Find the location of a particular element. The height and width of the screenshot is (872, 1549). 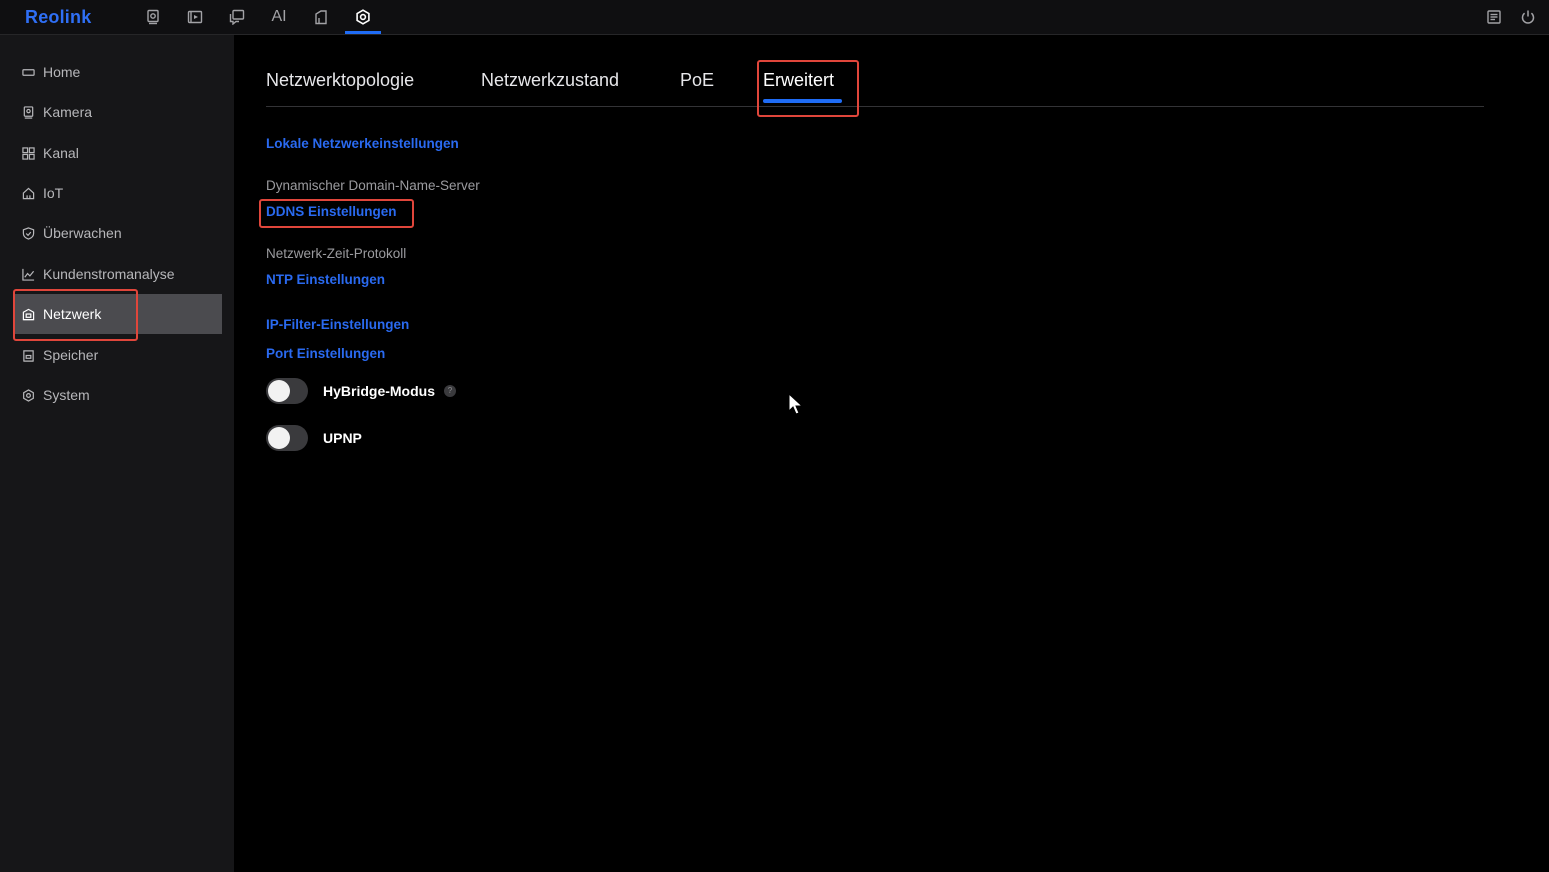

live-view-icon is located at coordinates (153, 17).